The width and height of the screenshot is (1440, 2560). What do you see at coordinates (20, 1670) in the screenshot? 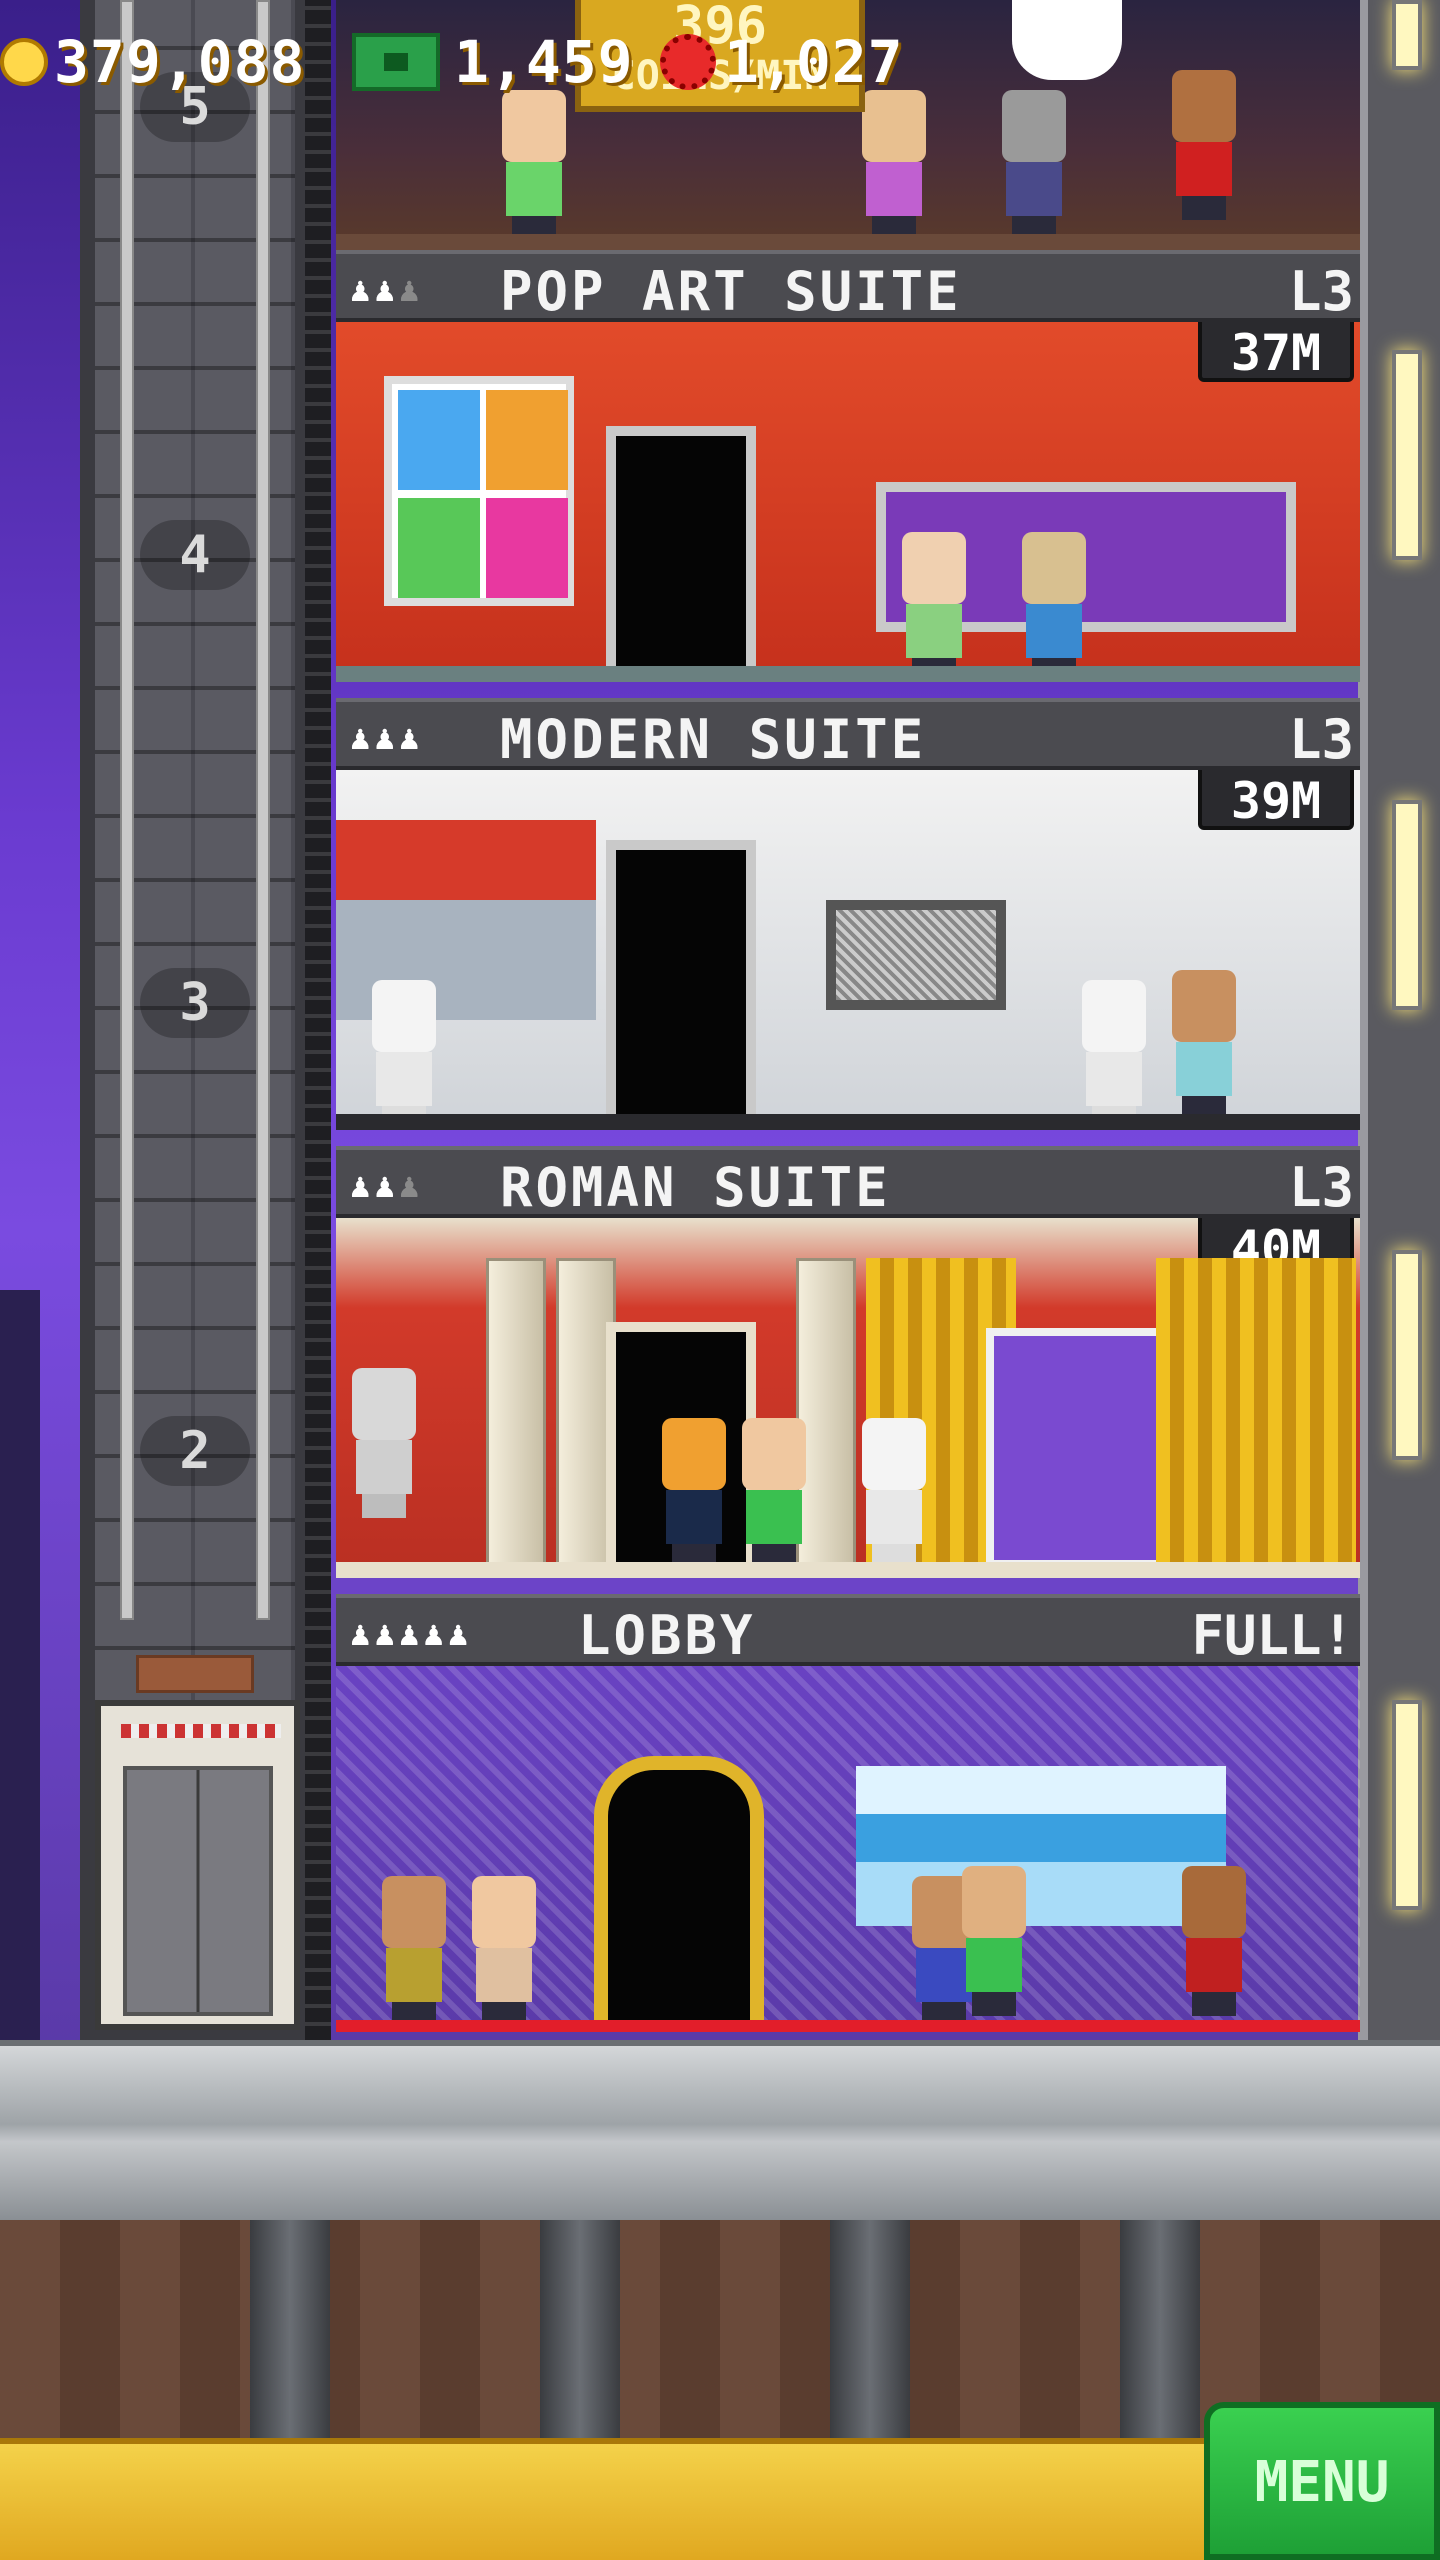
I see `city-skyline` at bounding box center [20, 1670].